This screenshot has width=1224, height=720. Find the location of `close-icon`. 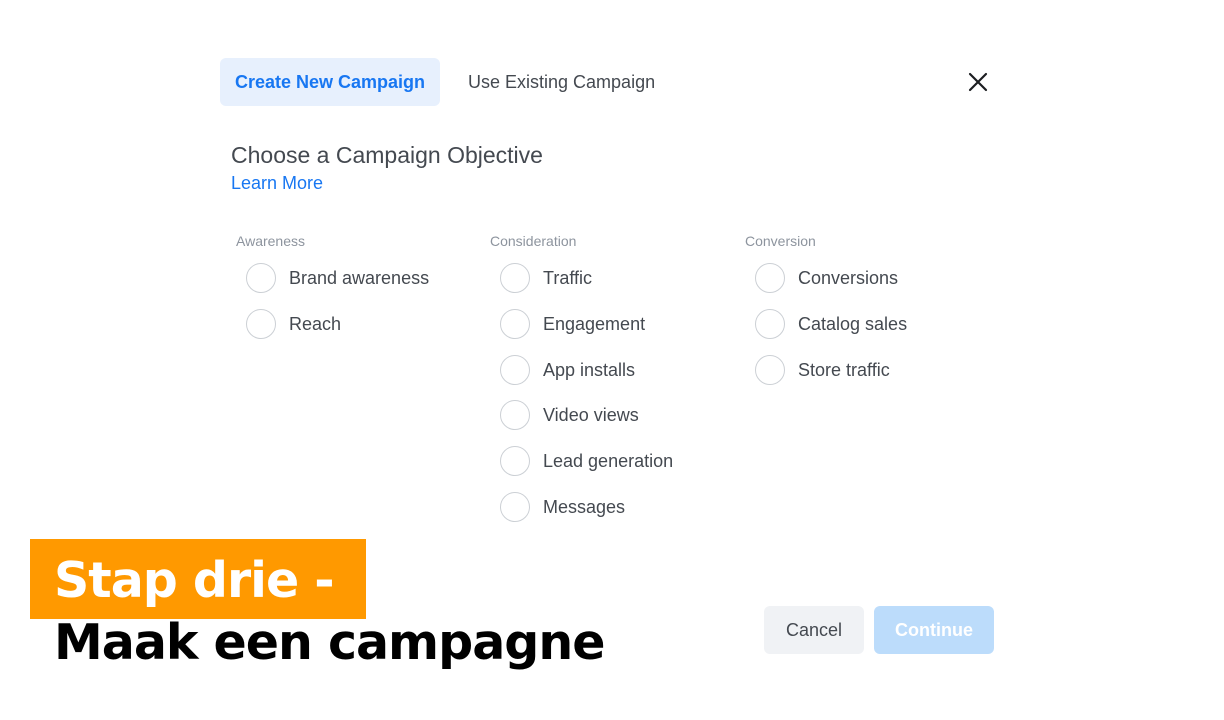

close-icon is located at coordinates (978, 82).